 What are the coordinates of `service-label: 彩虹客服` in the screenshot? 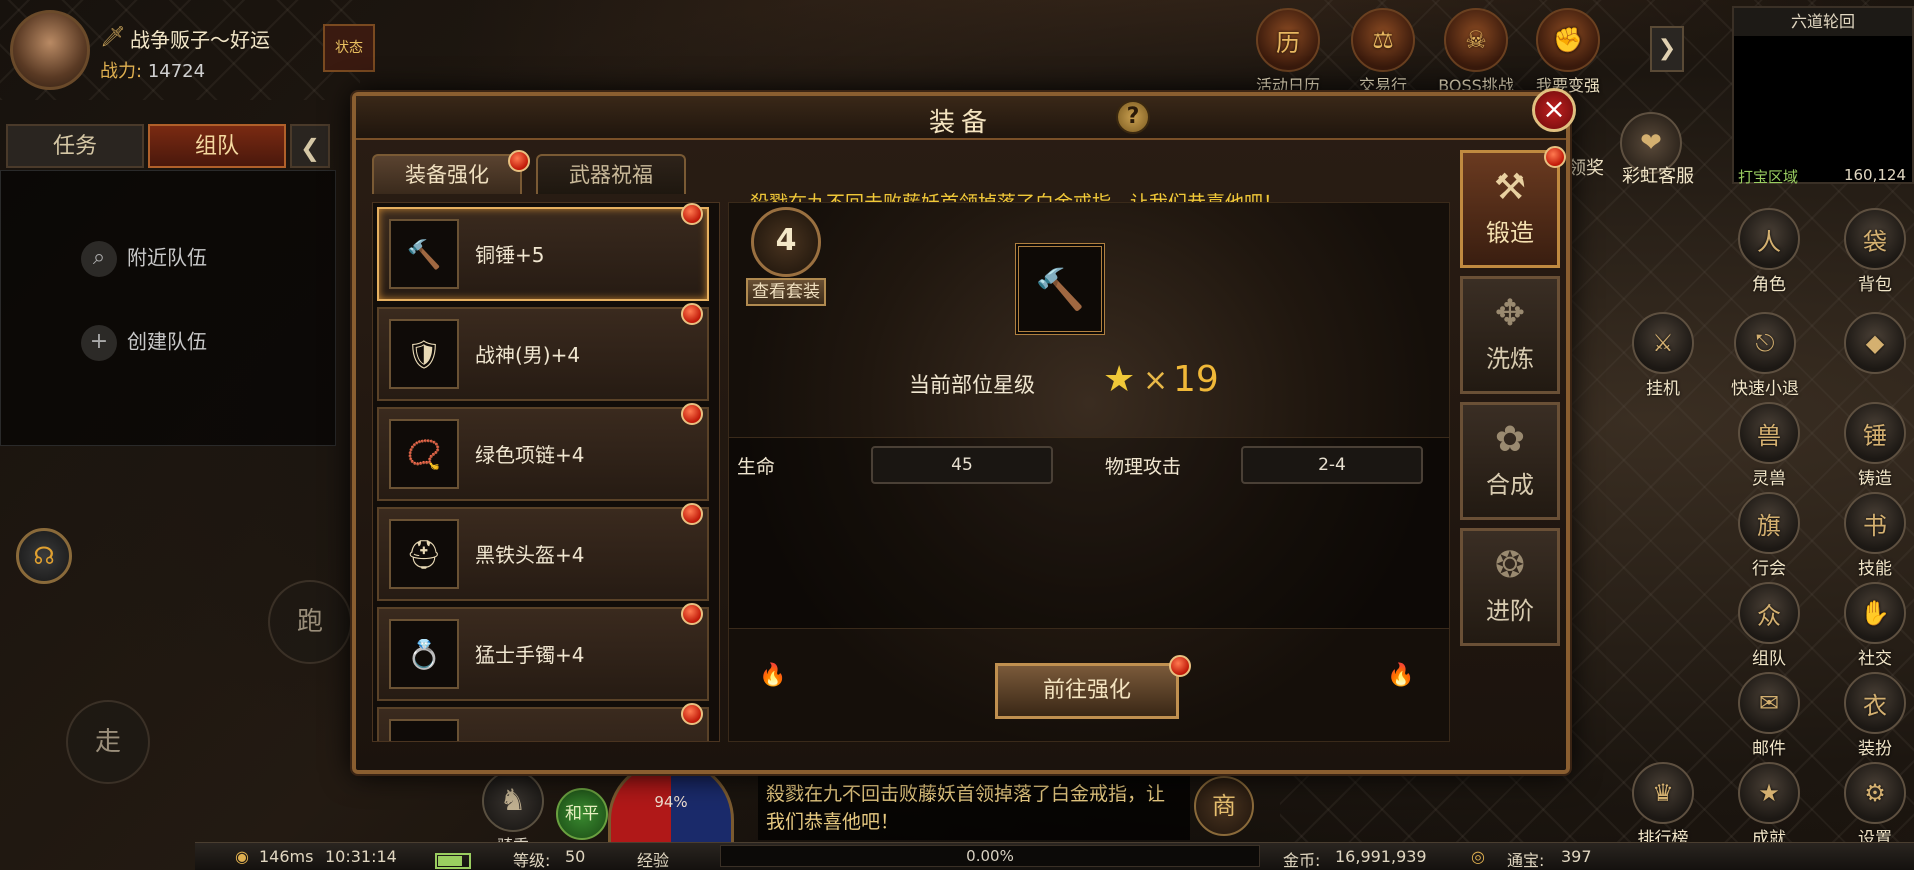 It's located at (1658, 175).